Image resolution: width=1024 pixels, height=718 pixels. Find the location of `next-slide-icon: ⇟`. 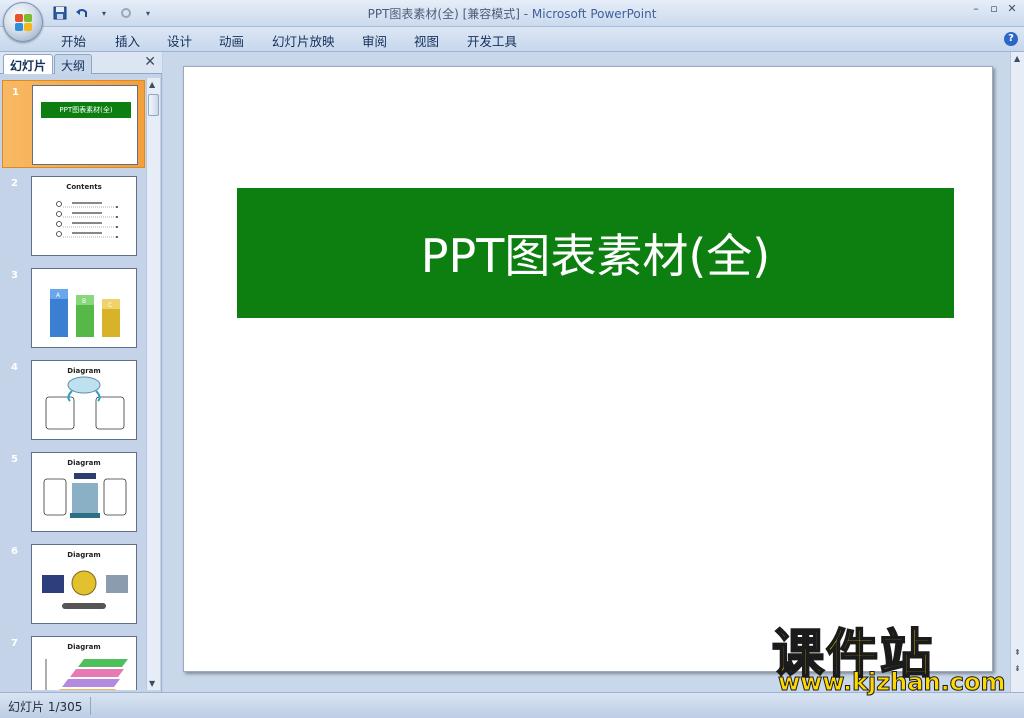

next-slide-icon: ⇟ is located at coordinates (1017, 668).